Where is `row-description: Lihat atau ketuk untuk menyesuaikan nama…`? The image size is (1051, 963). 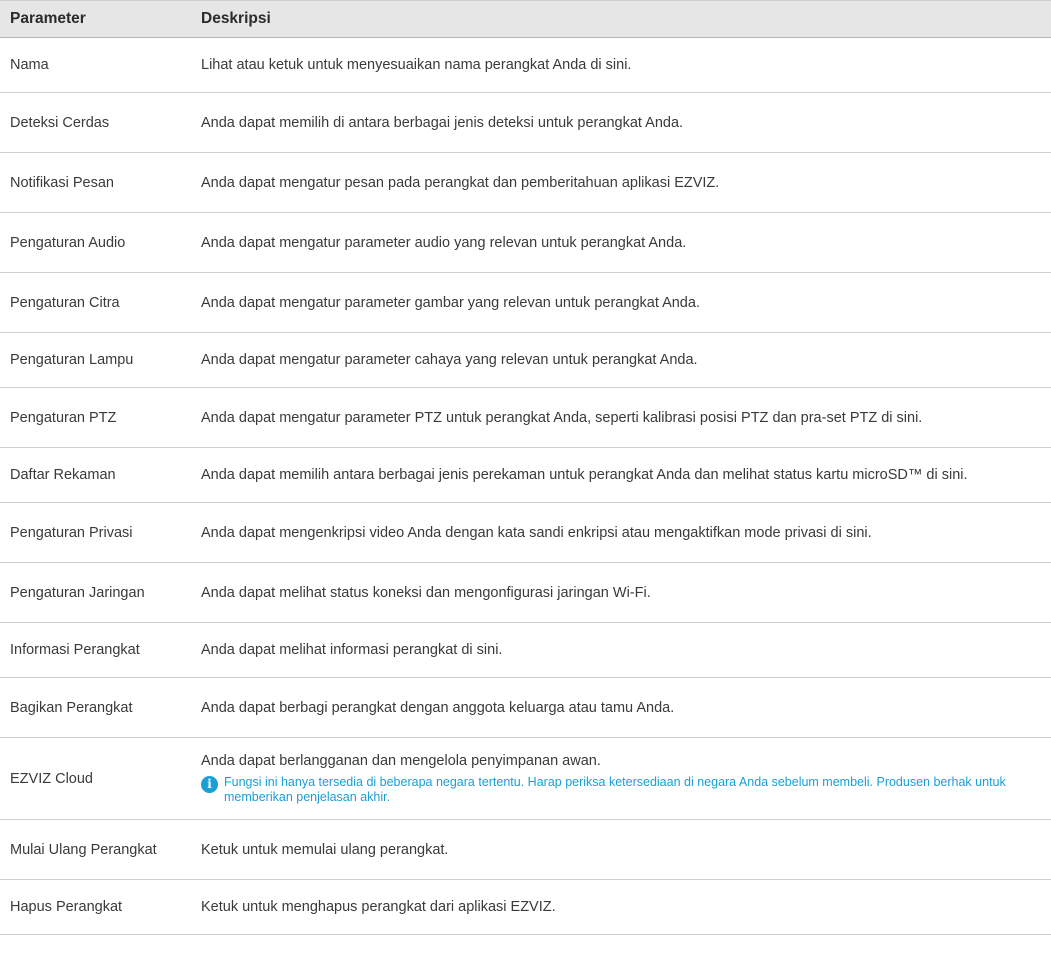
row-description: Lihat atau ketuk untuk menyesuaikan nama… is located at coordinates (623, 65).